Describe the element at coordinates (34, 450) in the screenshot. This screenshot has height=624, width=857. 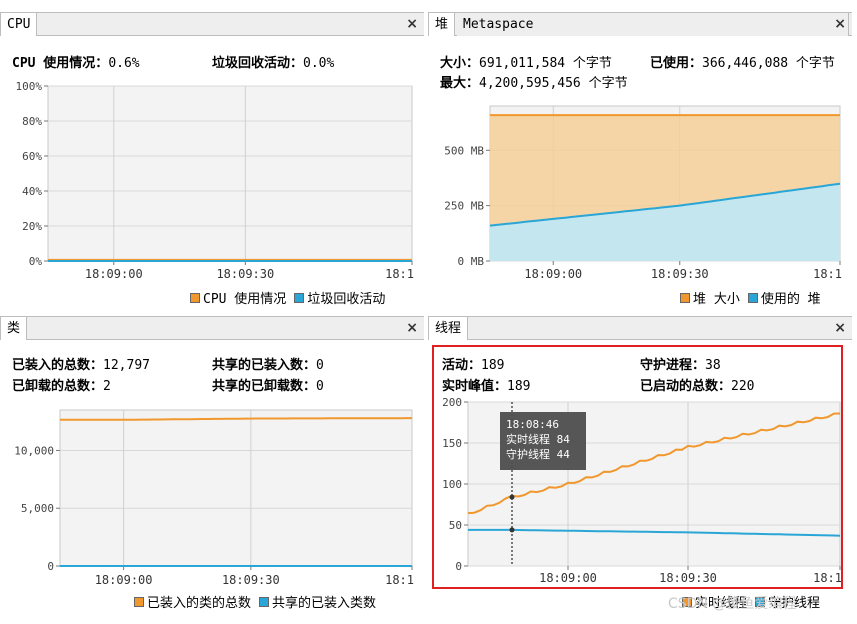
I see `y-tick-label: 10,000` at that location.